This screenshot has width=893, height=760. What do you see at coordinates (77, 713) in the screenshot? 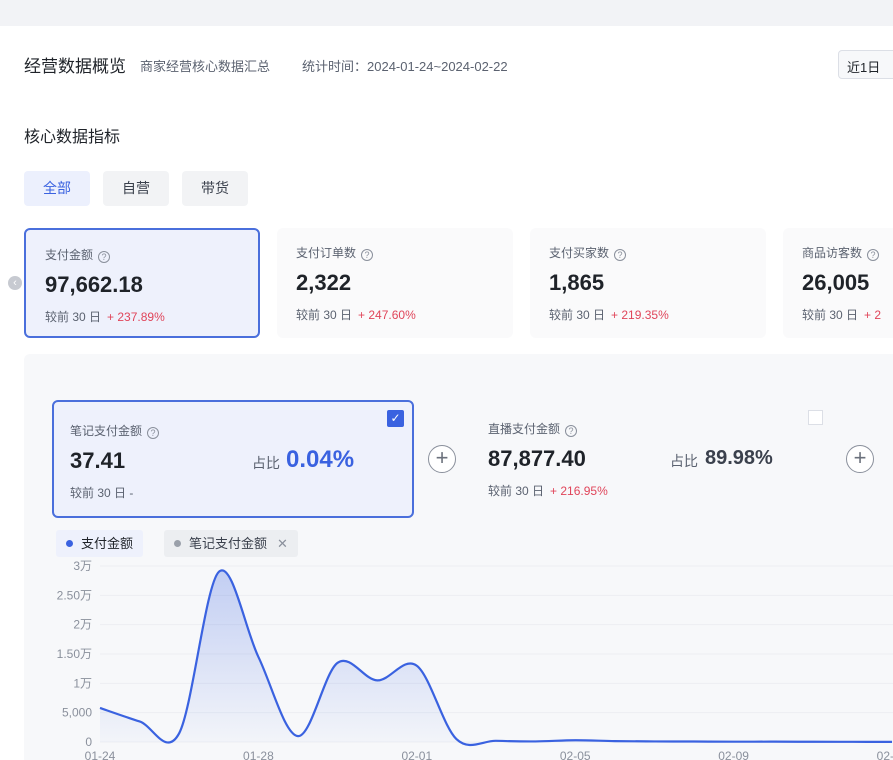
I see `y-tick-label: 5,000` at bounding box center [77, 713].